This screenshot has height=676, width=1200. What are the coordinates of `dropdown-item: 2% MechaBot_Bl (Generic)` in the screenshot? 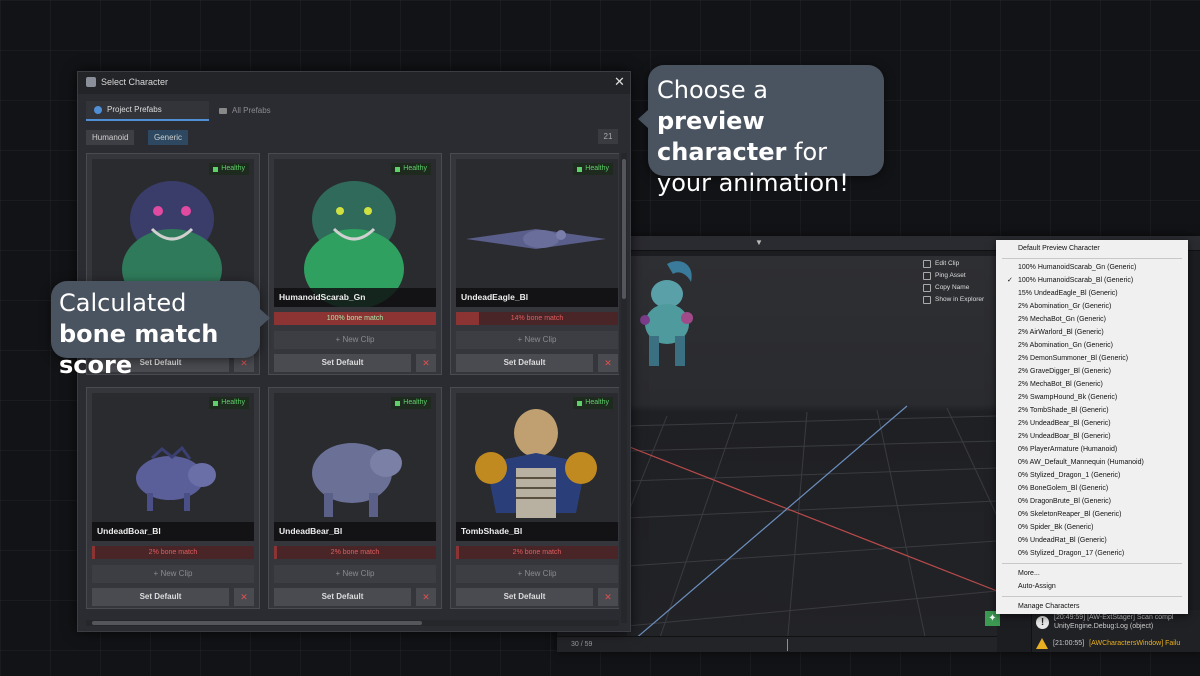 It's located at (1092, 384).